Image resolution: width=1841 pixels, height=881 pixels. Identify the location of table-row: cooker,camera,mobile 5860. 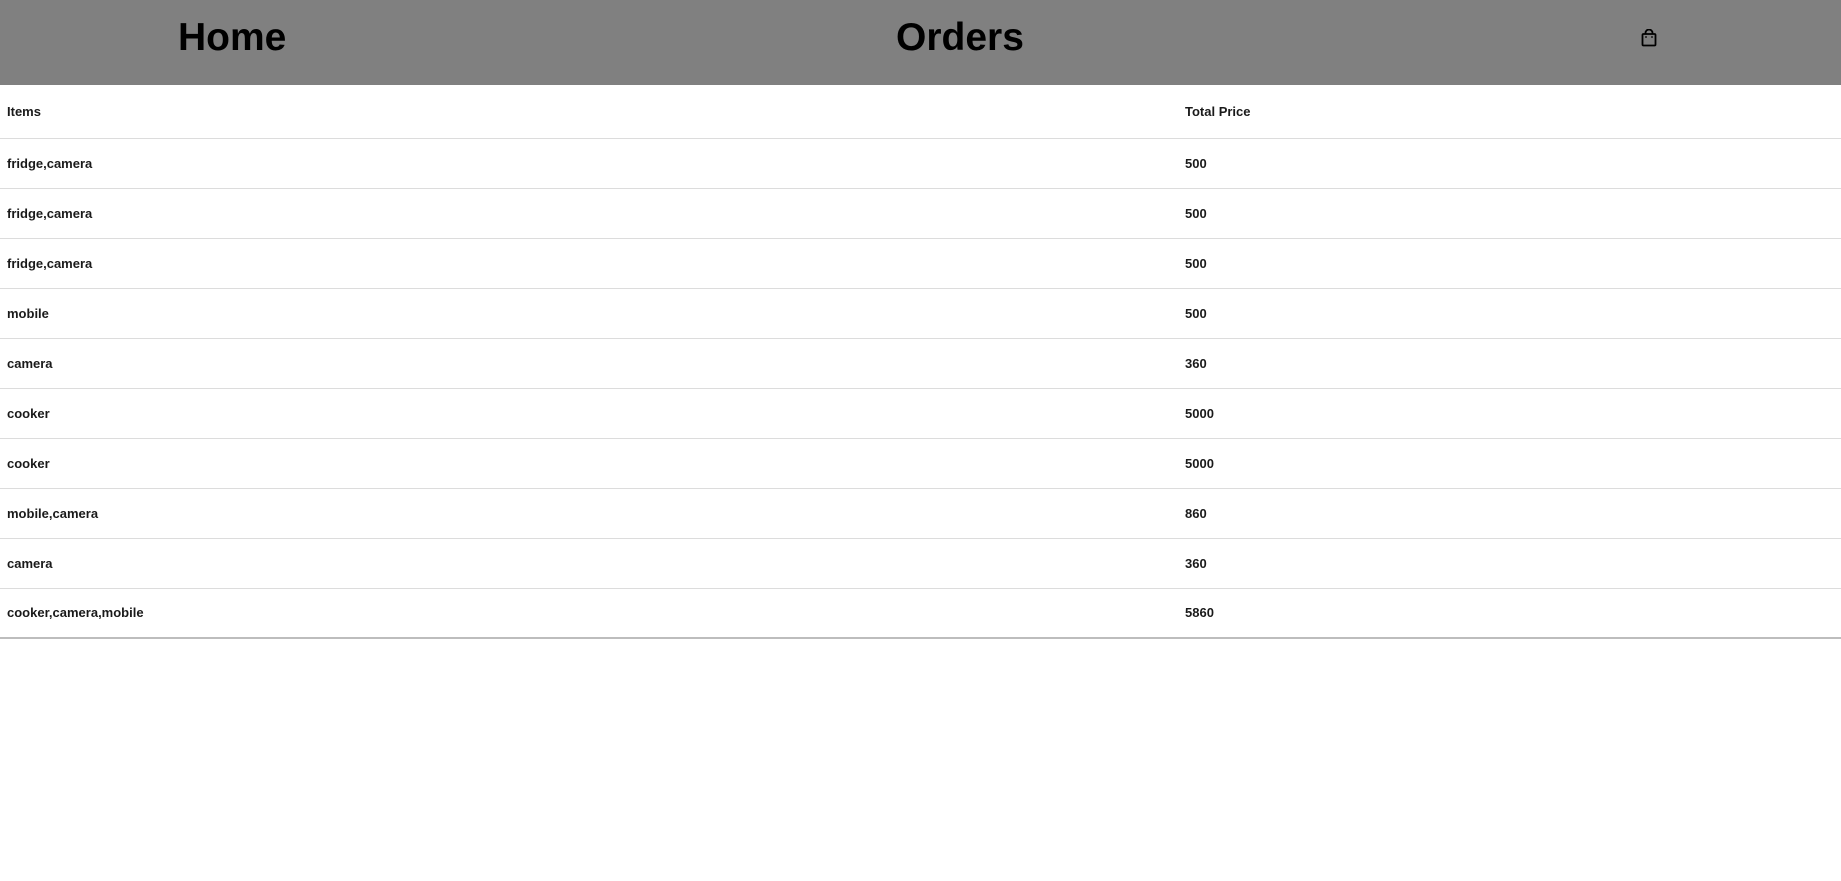
(920, 613).